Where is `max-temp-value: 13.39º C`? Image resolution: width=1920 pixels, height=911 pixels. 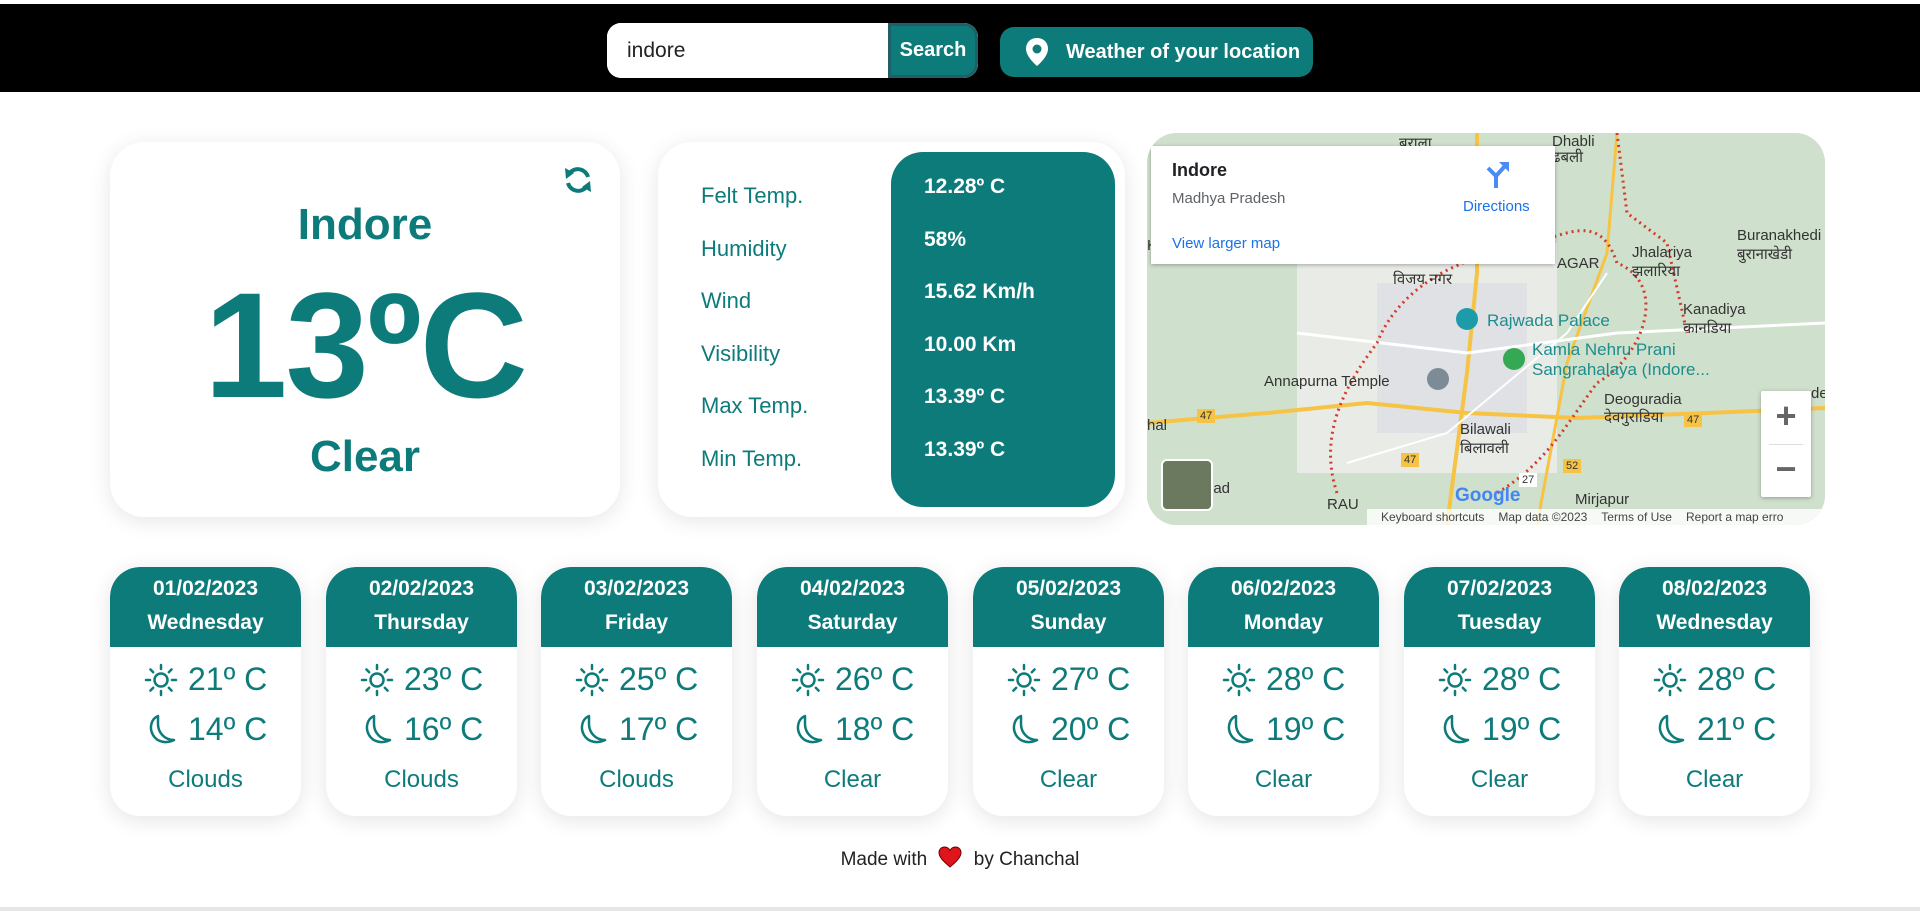
max-temp-value: 13.39º C is located at coordinates (965, 396).